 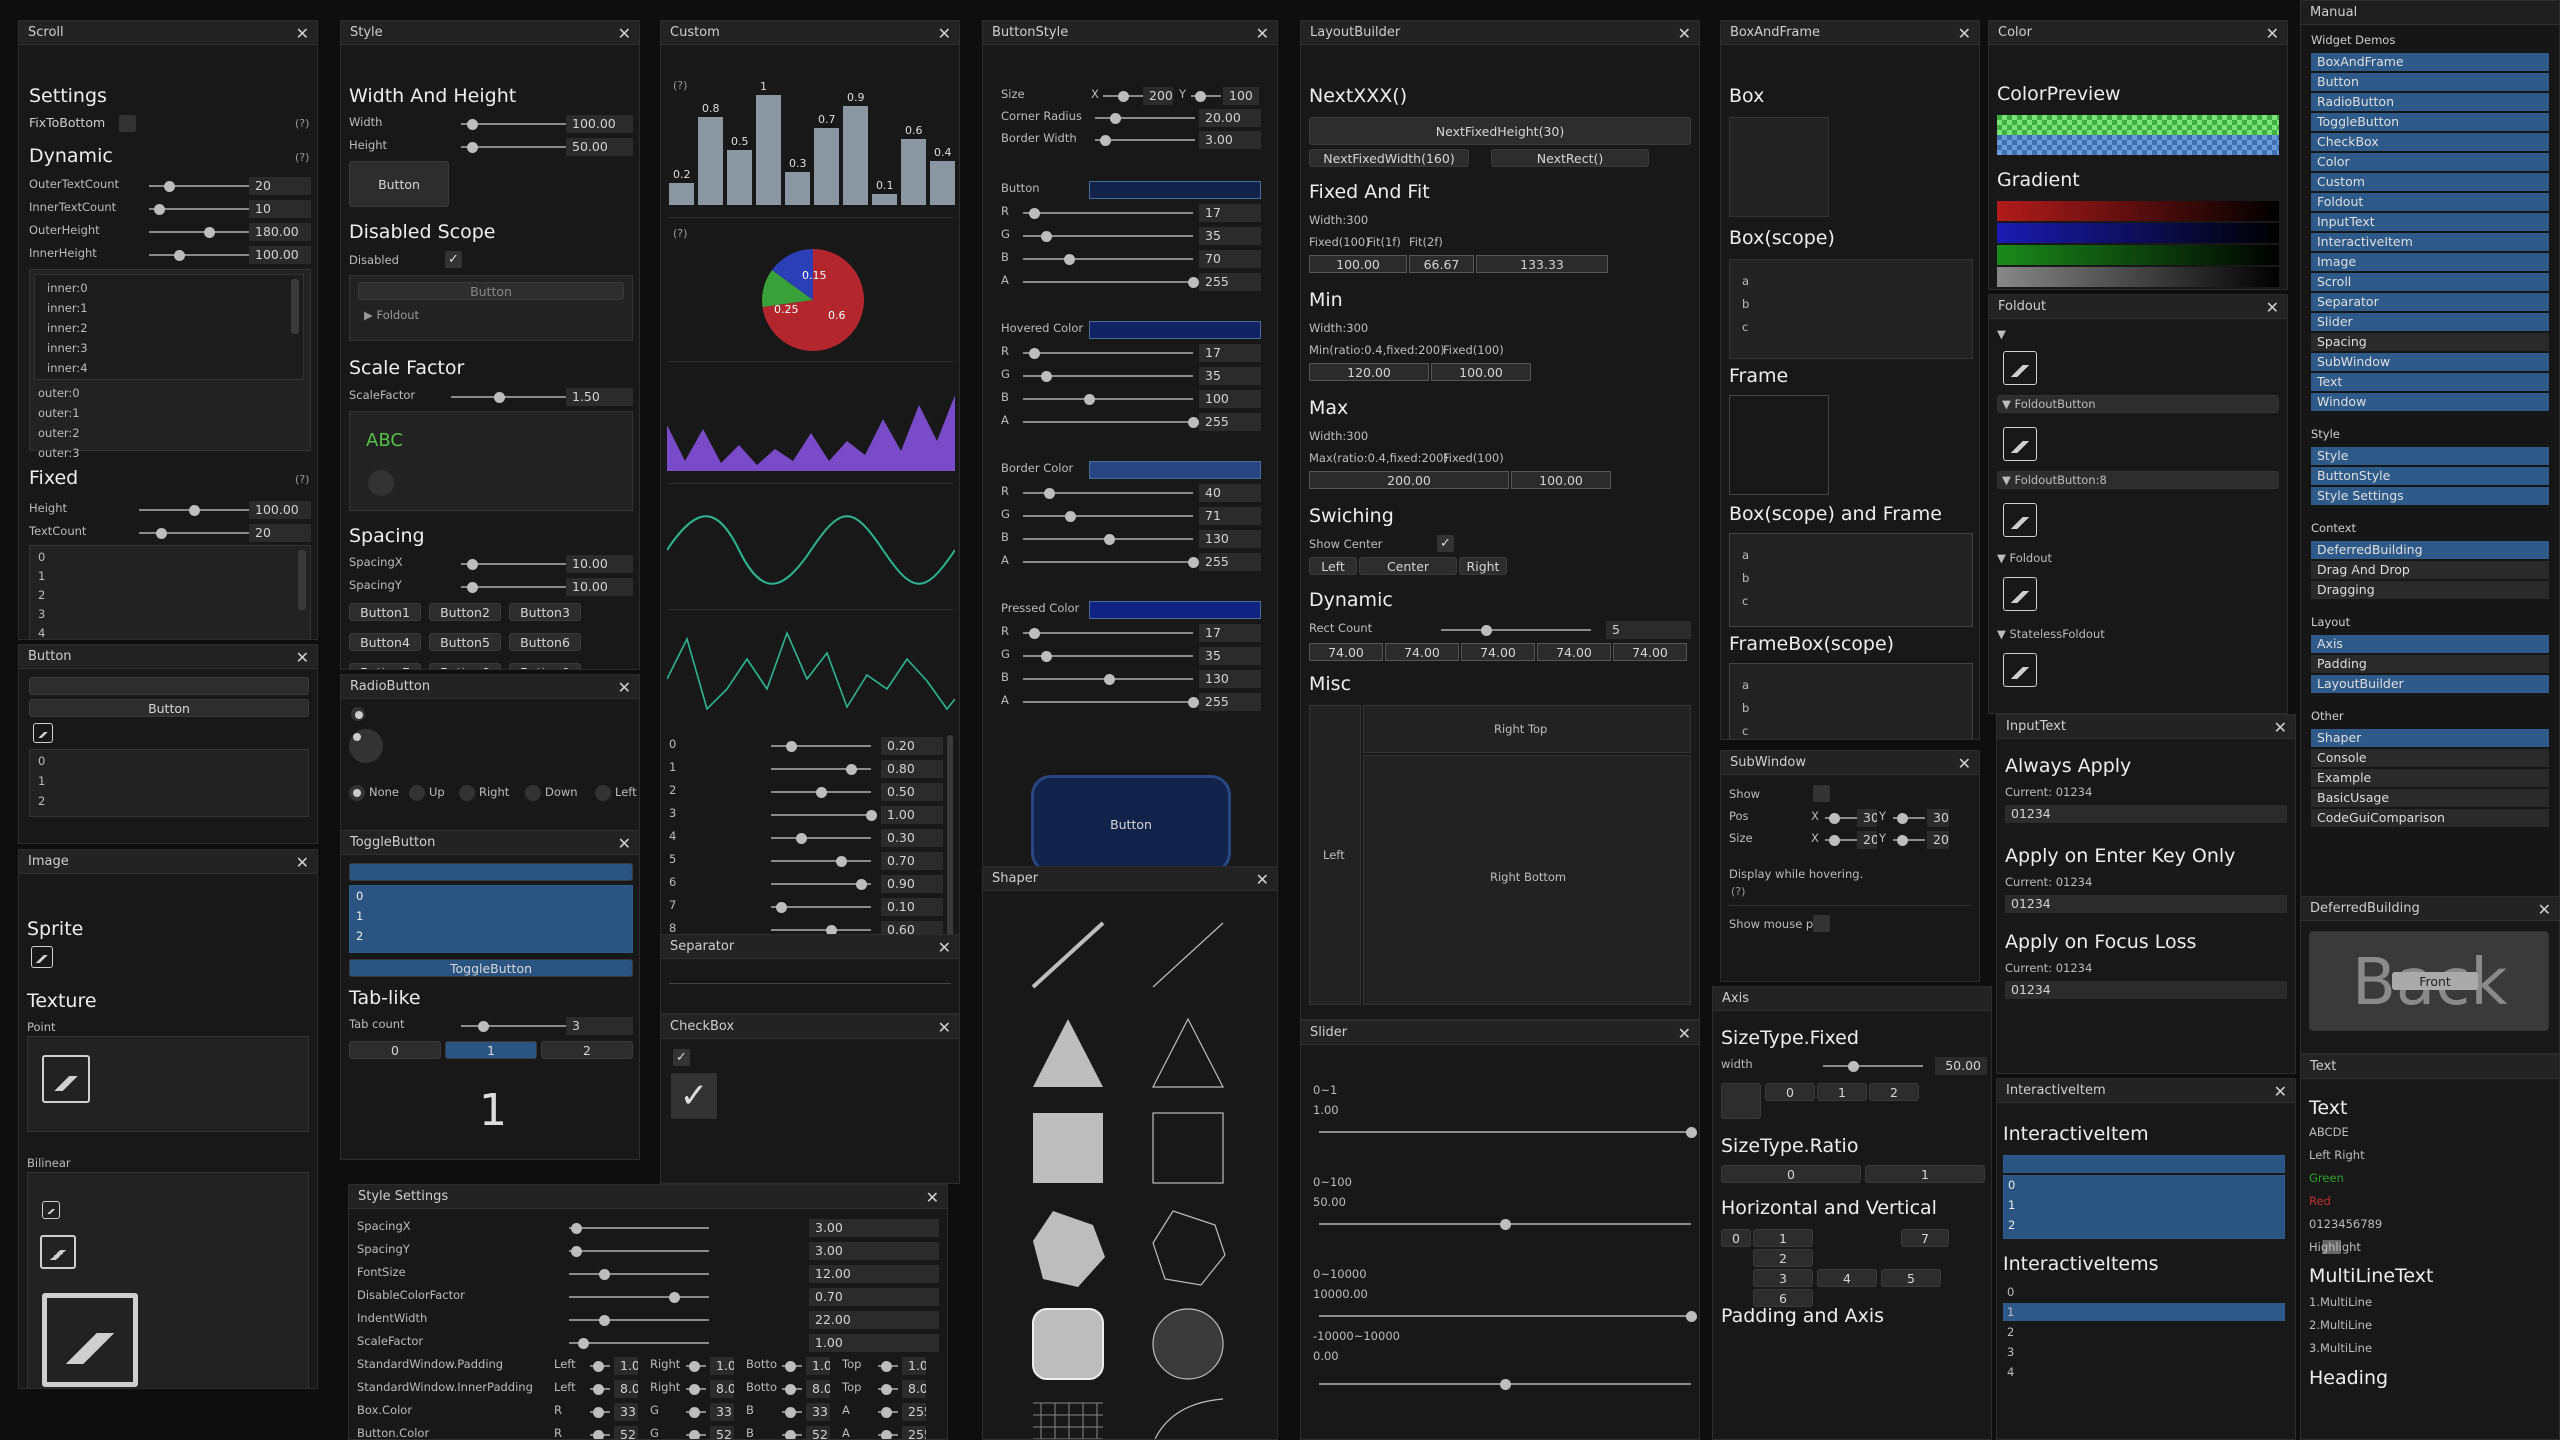 What do you see at coordinates (1847, 1278) in the screenshot?
I see `hv-button: 4` at bounding box center [1847, 1278].